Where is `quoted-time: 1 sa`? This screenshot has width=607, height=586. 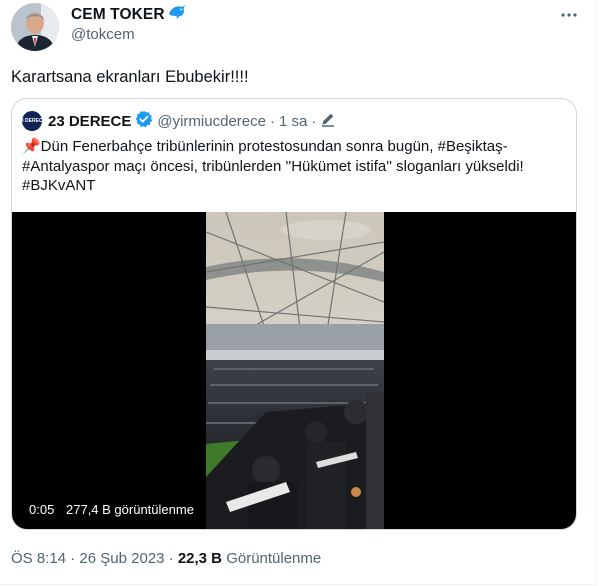
quoted-time: 1 sa is located at coordinates (293, 121).